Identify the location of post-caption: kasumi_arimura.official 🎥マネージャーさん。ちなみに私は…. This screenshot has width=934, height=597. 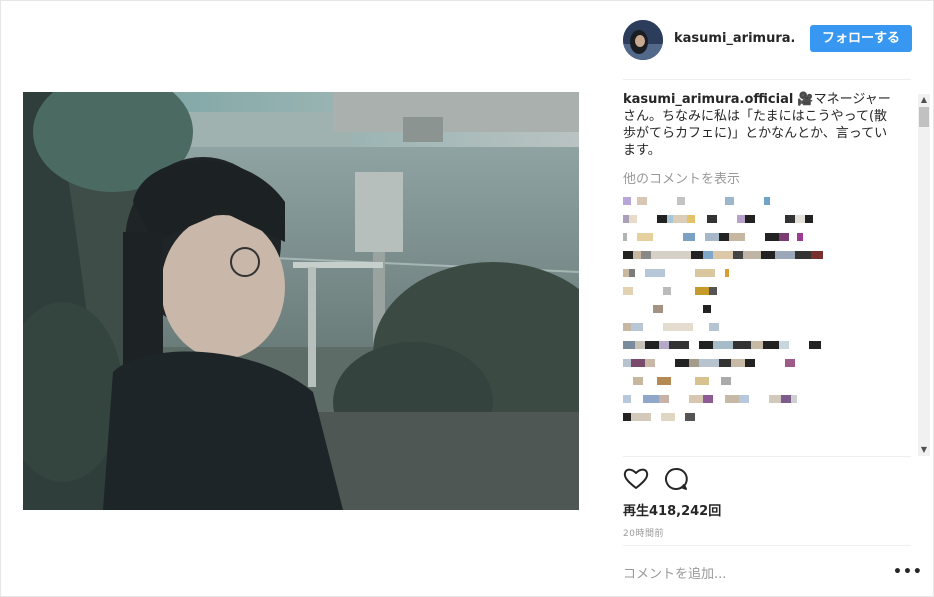
(758, 125).